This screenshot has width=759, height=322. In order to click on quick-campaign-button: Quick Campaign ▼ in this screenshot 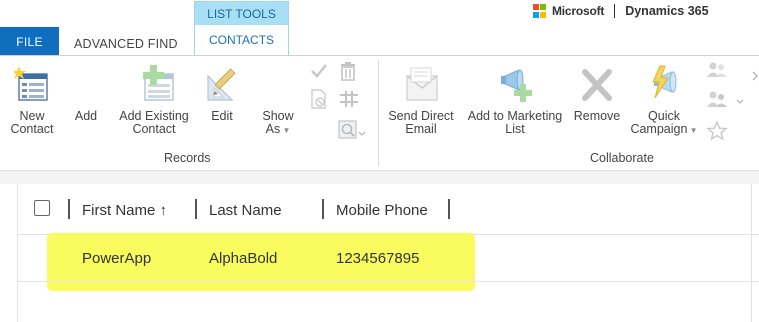, I will do `click(664, 100)`.